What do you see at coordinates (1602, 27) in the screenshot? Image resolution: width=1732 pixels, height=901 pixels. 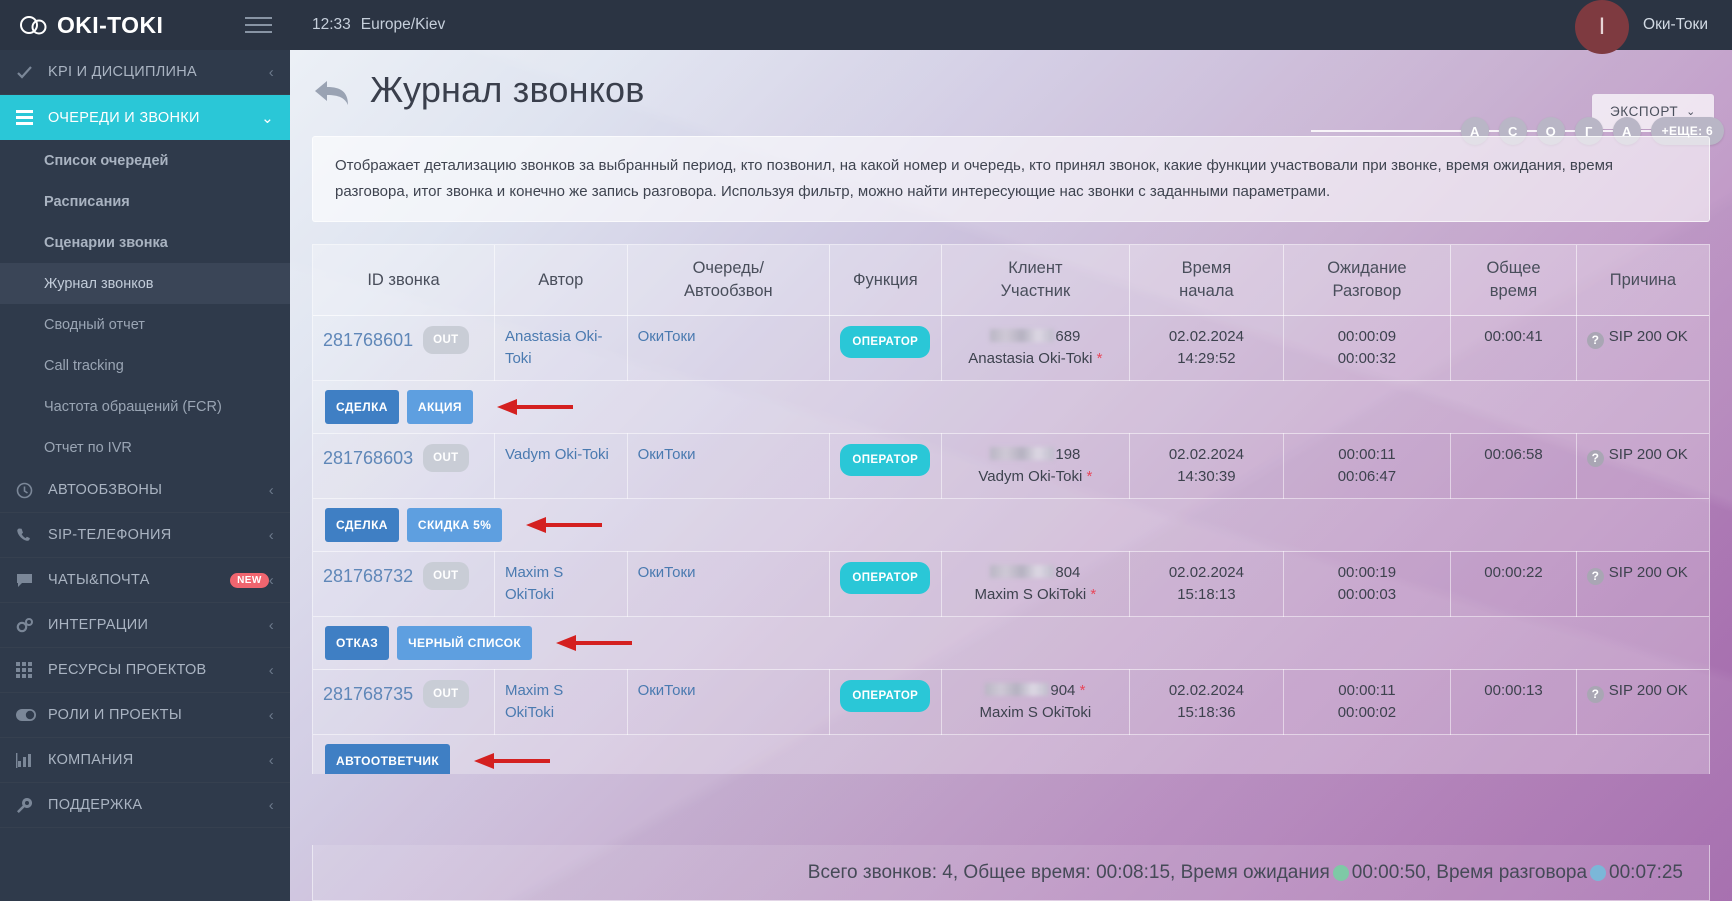 I see `avatar: I` at bounding box center [1602, 27].